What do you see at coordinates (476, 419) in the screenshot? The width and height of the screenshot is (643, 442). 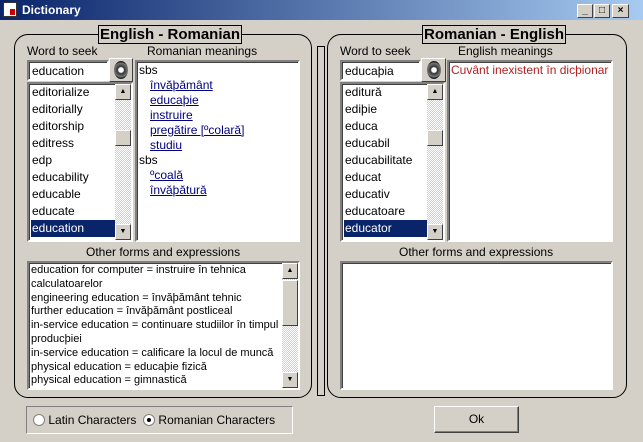 I see `ok-button: Ok` at bounding box center [476, 419].